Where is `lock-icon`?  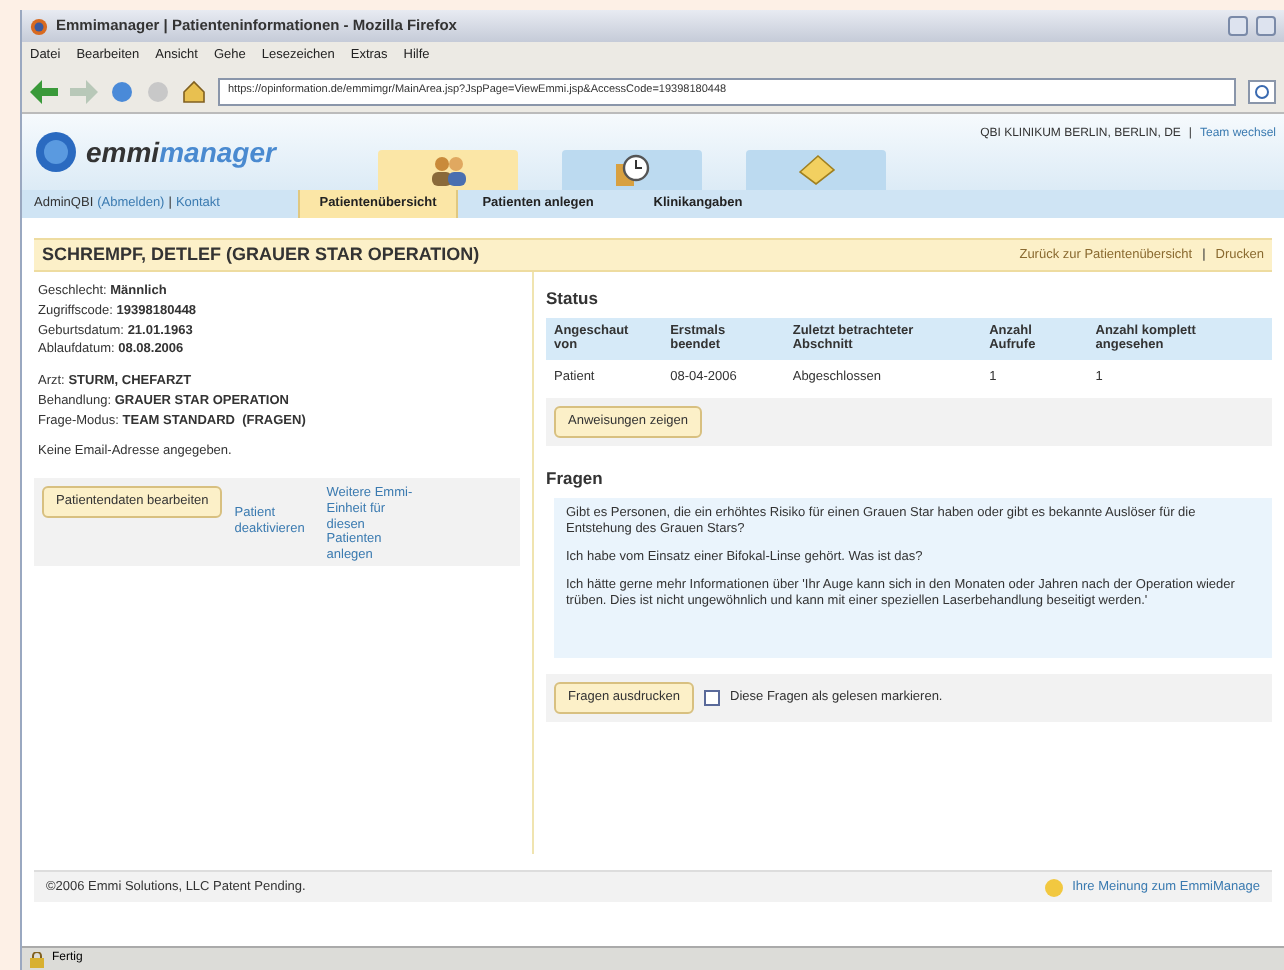
lock-icon is located at coordinates (37, 959).